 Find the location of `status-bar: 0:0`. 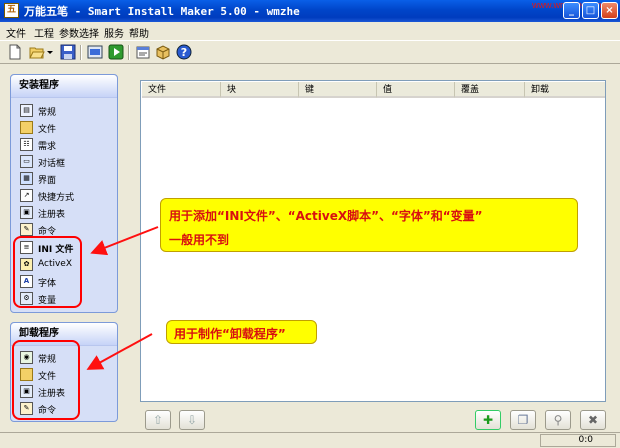

status-bar: 0:0 is located at coordinates (310, 440).